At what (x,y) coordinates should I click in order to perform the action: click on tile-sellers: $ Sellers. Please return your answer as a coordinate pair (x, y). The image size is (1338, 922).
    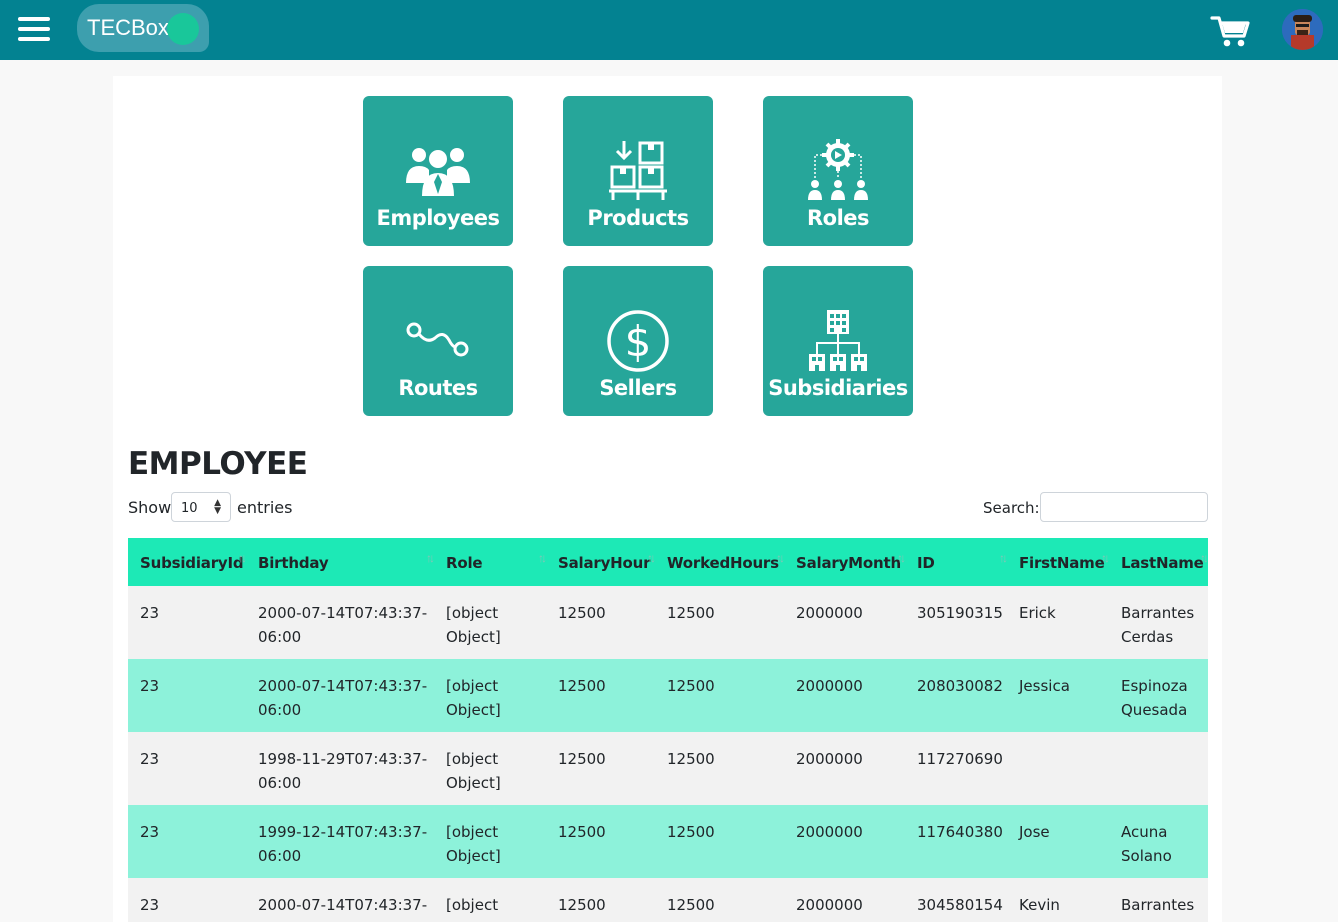
    Looking at the image, I should click on (638, 341).